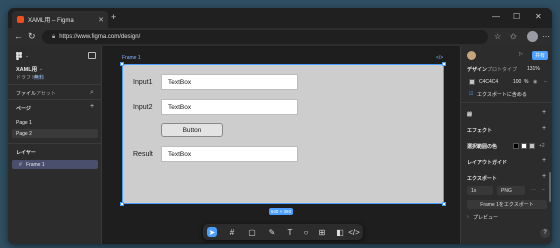 The image size is (560, 248). Describe the element at coordinates (229, 107) in the screenshot. I see `textbox-input2: TextBox` at that location.